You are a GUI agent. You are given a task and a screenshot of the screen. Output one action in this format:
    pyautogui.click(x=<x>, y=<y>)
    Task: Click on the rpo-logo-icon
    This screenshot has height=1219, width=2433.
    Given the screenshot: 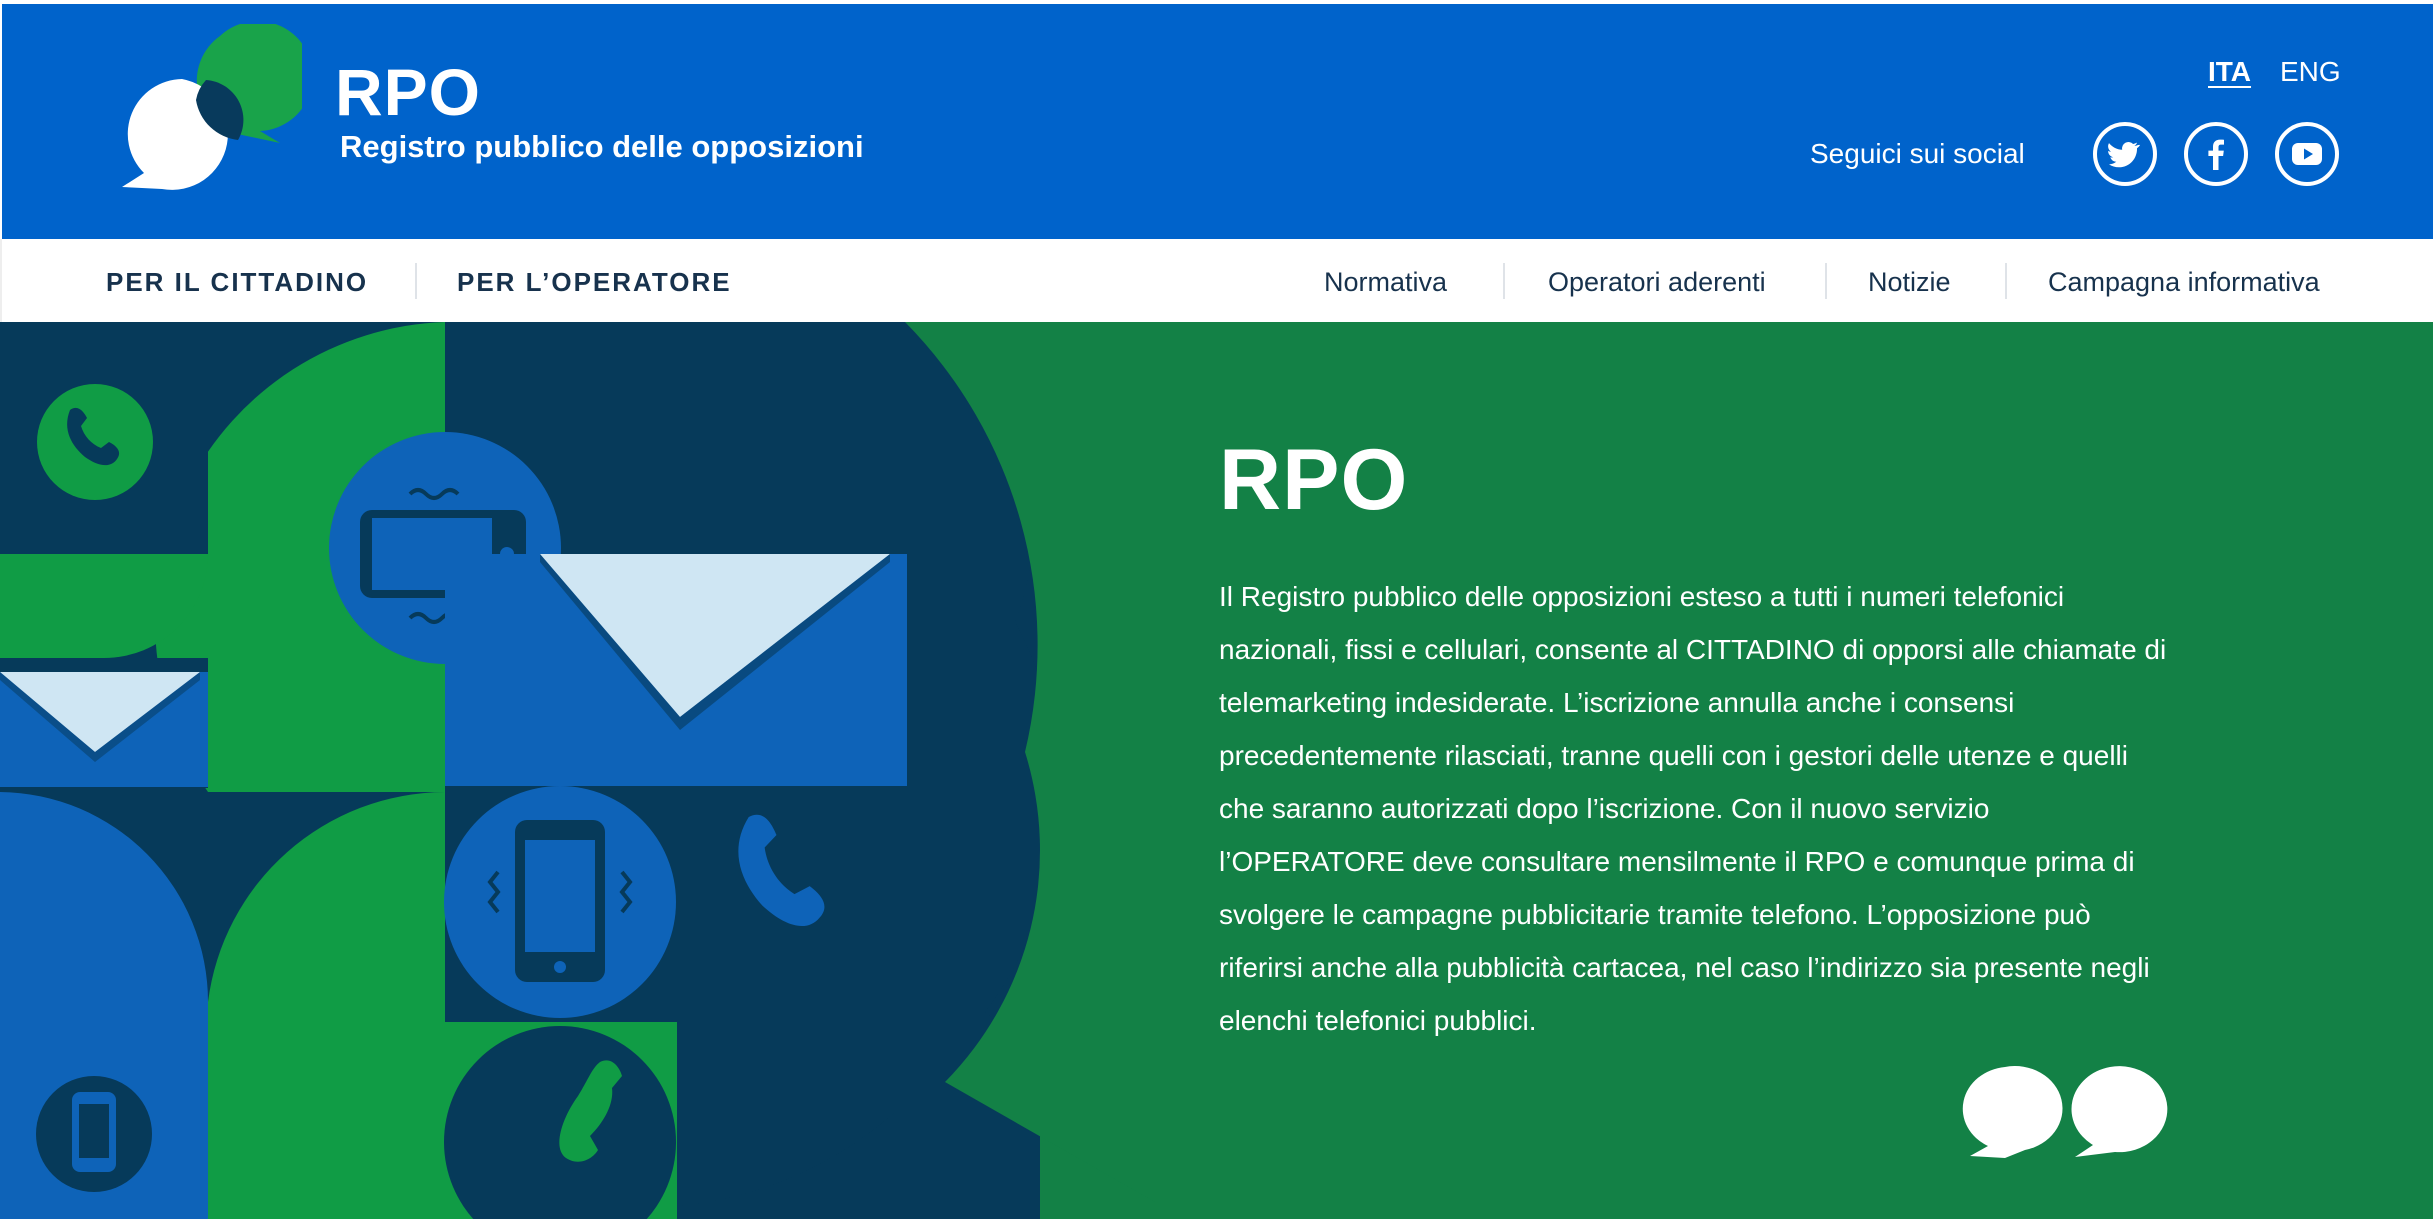 What is the action you would take?
    pyautogui.click(x=202, y=114)
    